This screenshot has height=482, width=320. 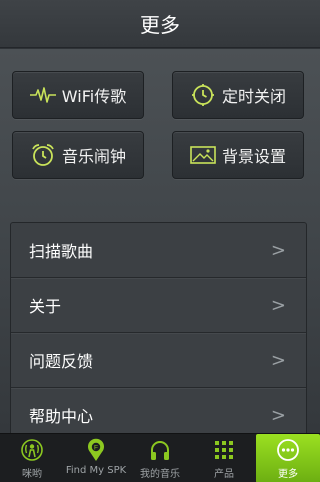 What do you see at coordinates (32, 450) in the screenshot?
I see `broadcast-person-icon` at bounding box center [32, 450].